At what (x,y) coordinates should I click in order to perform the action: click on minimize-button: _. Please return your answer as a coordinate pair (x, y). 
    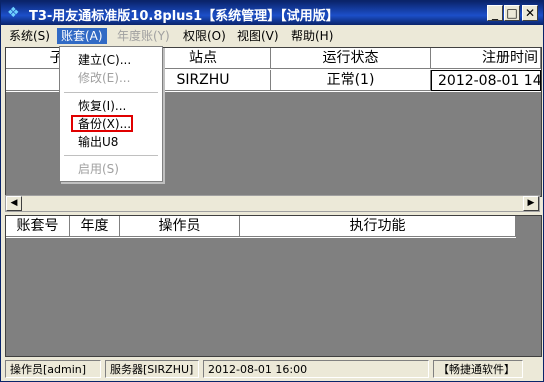
    Looking at the image, I should click on (495, 13).